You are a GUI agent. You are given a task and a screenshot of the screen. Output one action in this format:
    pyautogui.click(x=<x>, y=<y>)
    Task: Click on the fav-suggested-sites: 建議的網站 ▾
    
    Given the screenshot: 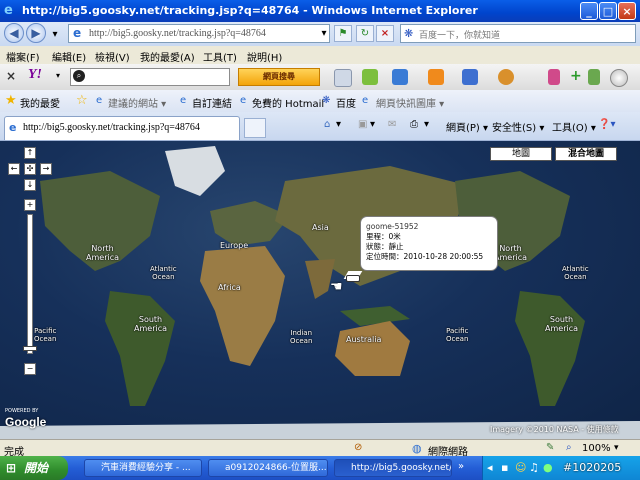 What is the action you would take?
    pyautogui.click(x=137, y=102)
    